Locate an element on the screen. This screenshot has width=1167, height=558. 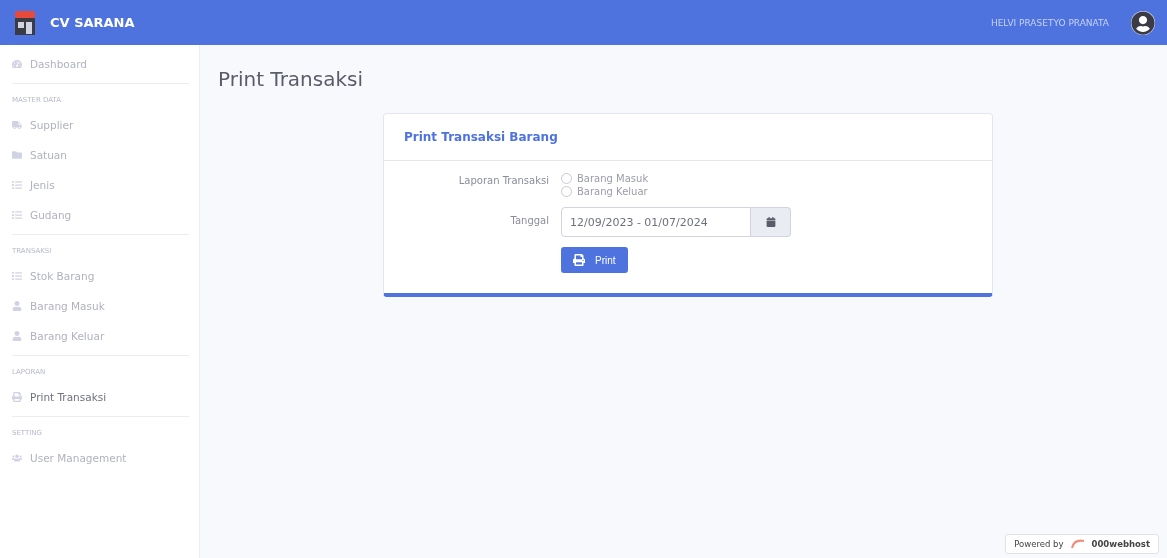
sidebar-item: Barang Keluar is located at coordinates (100, 336).